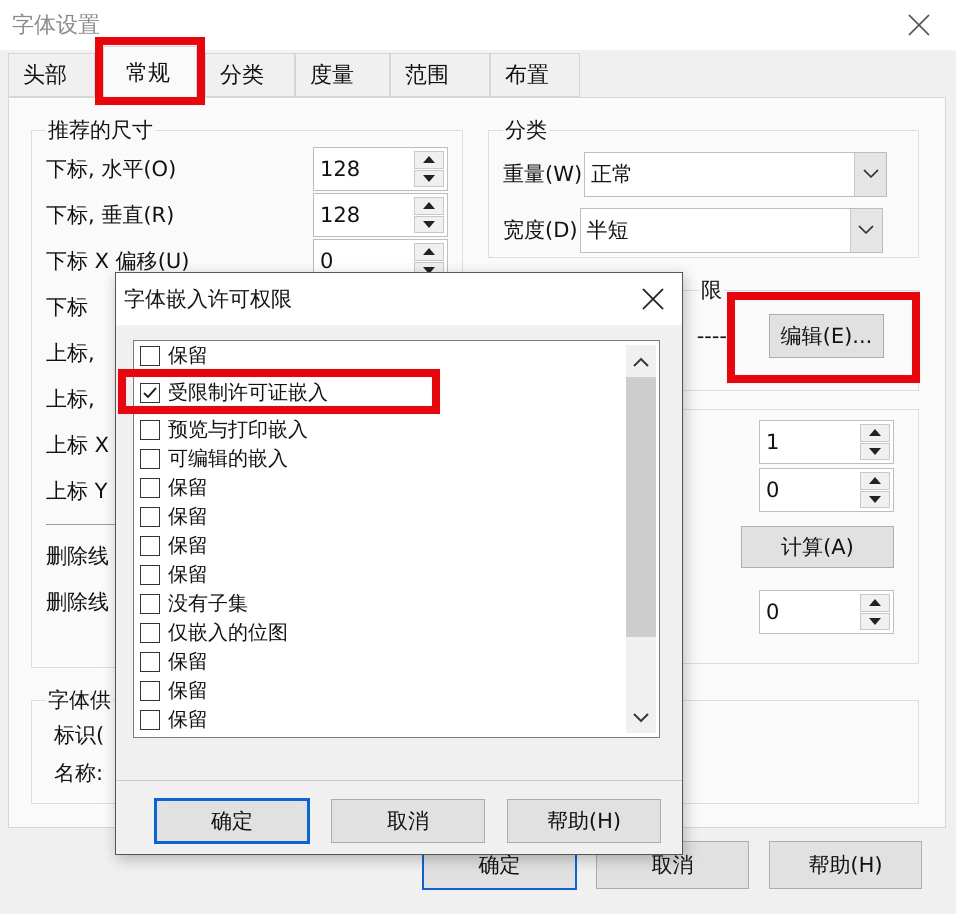 This screenshot has width=956, height=914. I want to click on field-label: 下标, 垂直(R), so click(110, 215).